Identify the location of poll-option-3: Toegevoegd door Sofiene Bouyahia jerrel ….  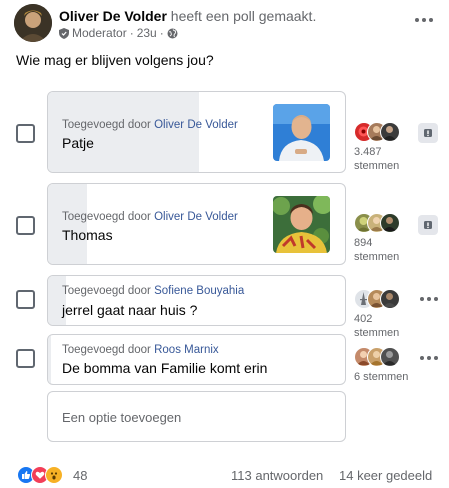
(196, 300).